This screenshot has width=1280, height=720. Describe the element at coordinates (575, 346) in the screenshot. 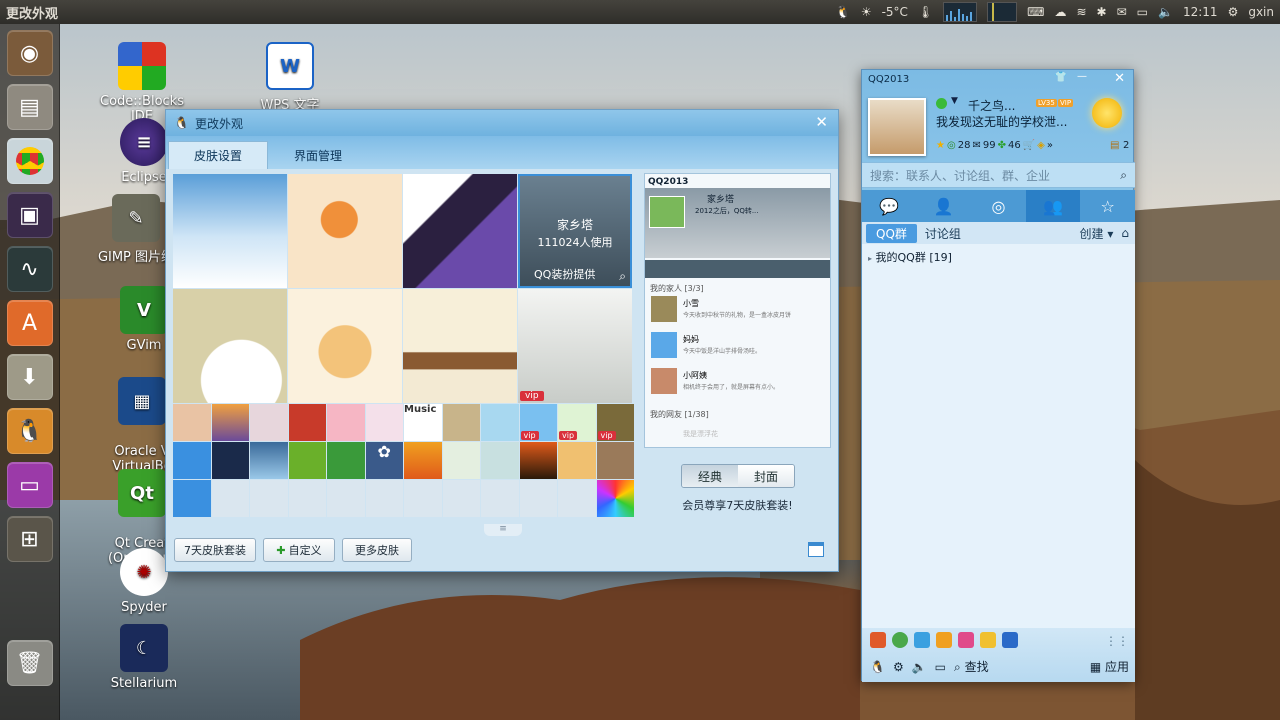

I see `skin-tile-pagoda: vip` at that location.